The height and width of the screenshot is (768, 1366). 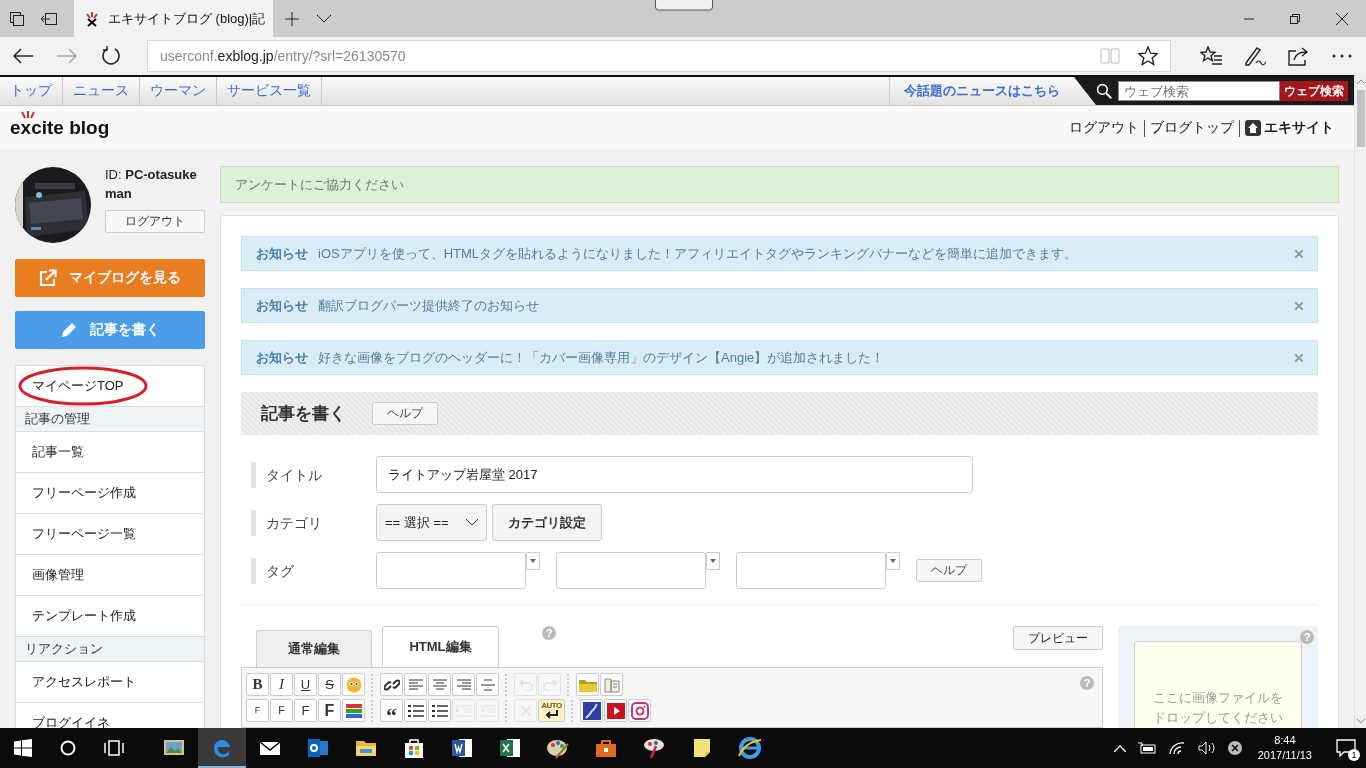 I want to click on italic-button: I, so click(x=281, y=684).